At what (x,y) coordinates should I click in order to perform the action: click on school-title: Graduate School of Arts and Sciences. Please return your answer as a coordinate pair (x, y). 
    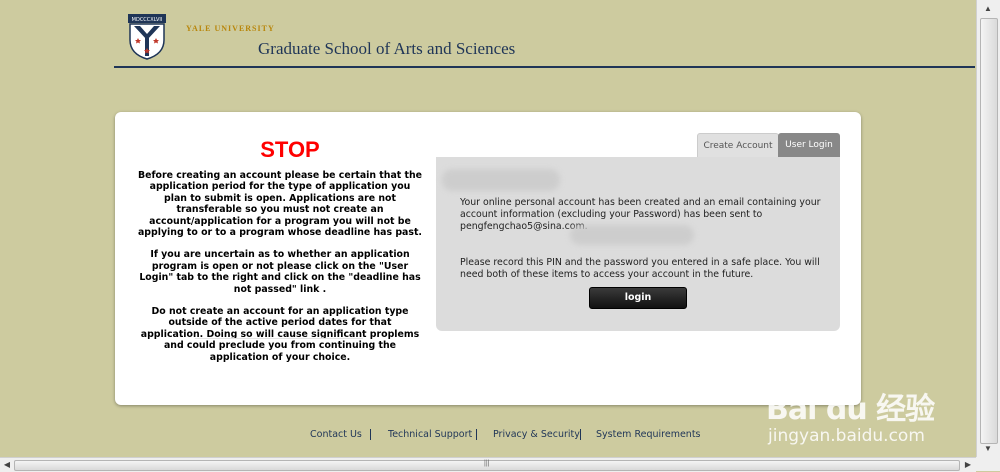
    Looking at the image, I should click on (386, 49).